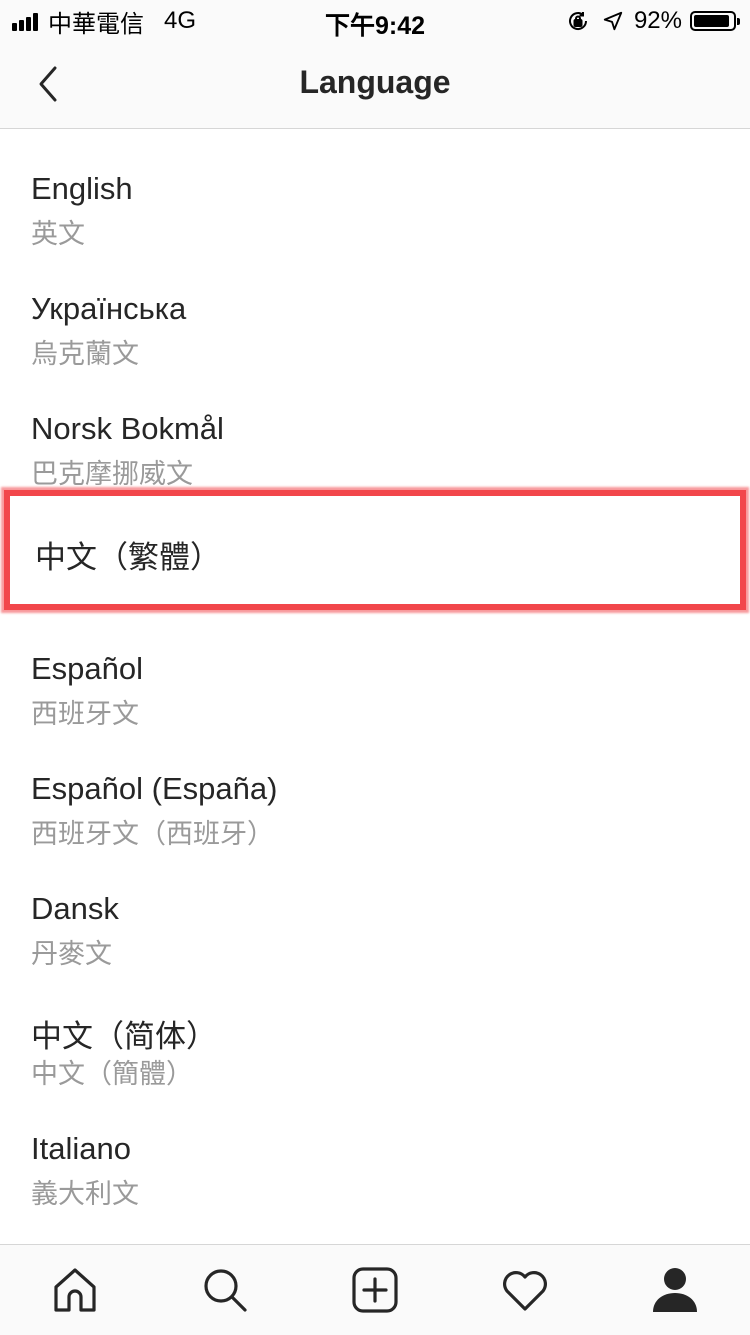 The image size is (750, 1335). Describe the element at coordinates (375, 790) in the screenshot. I see `language-item-spanish-spain: Español (España) 西班牙文（西班牙）` at that location.